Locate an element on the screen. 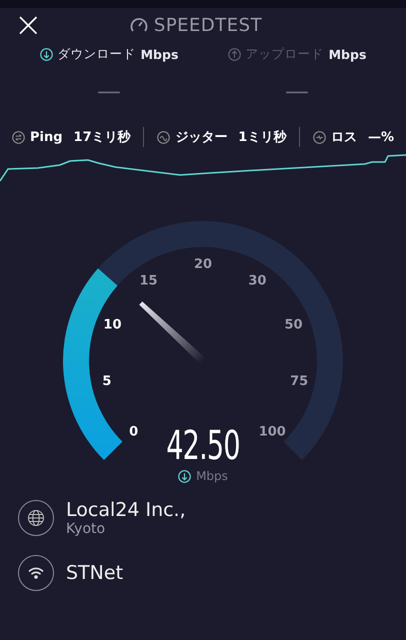 The image size is (406, 640). wave-icon is located at coordinates (163, 137).